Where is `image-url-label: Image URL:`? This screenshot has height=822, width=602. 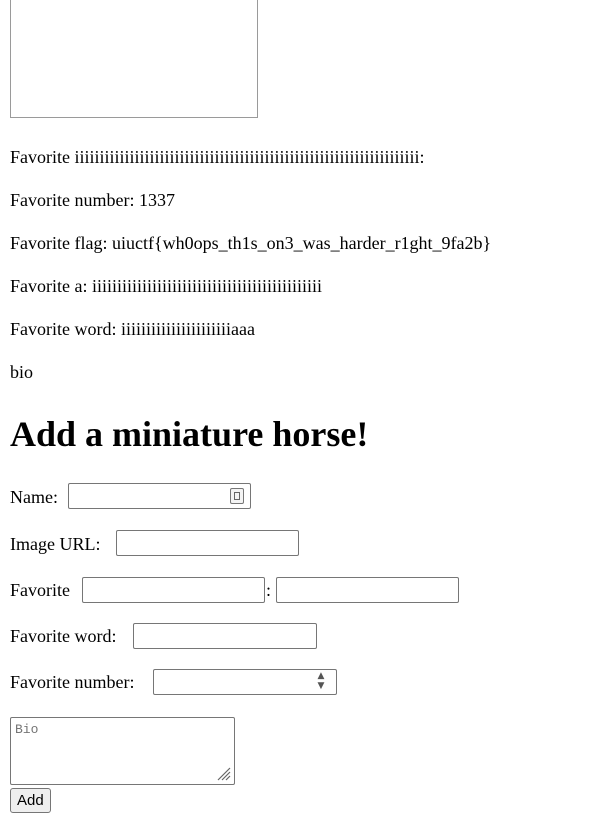
image-url-label: Image URL: is located at coordinates (55, 544).